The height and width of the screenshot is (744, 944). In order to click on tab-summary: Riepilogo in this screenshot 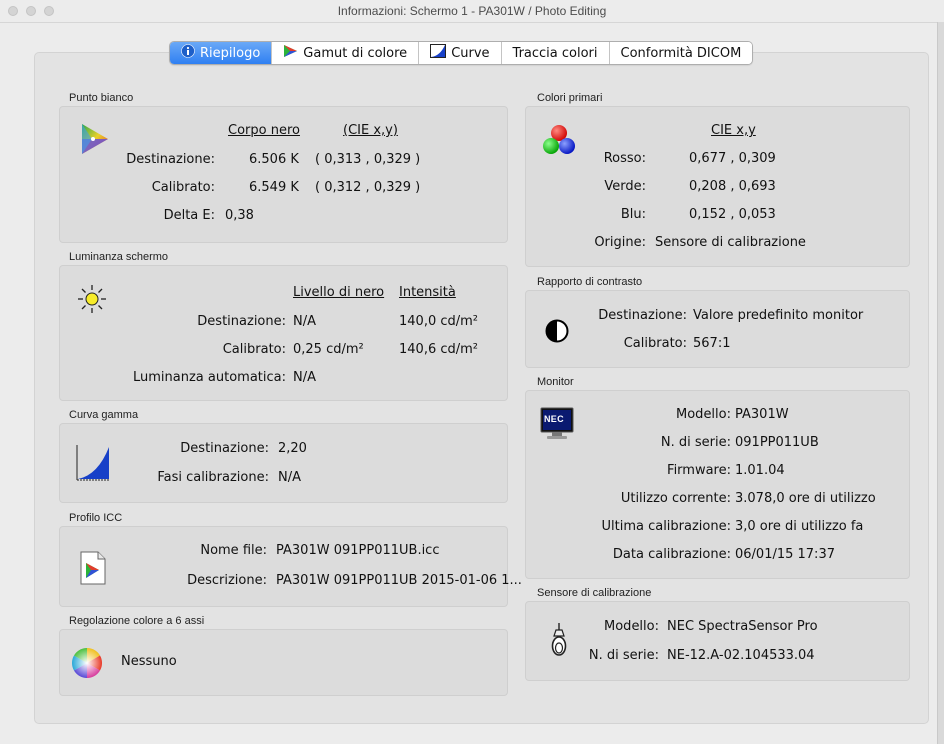, I will do `click(221, 53)`.